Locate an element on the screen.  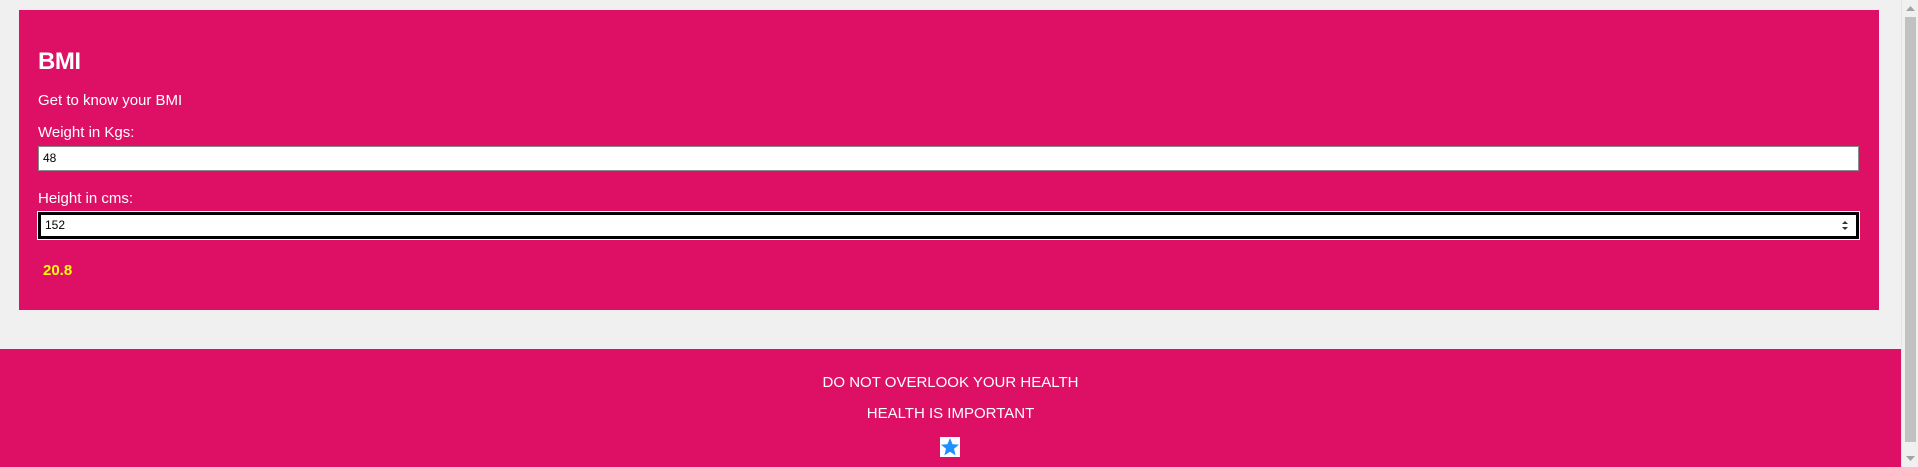
footer-line-2: HEALTH IS IMPORTANT is located at coordinates (950, 413).